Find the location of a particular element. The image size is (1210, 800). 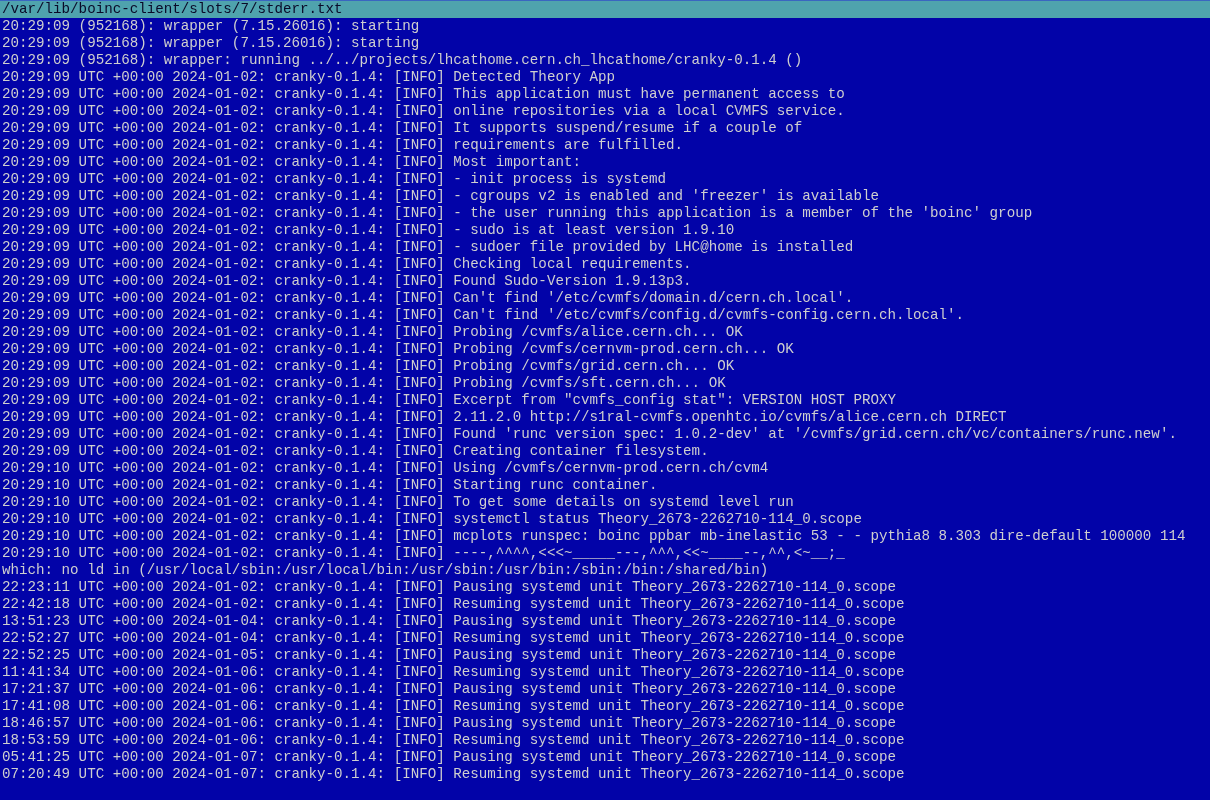

log-line: 20:29:09 UTC +00:00 2024-01-02: cranky-0.1.4: [INFO] 2.11.2.0 http://s1ral-cvmfs.openhtc.io/cvmfs/alice.cern.ch DIRECT is located at coordinates (504, 417).